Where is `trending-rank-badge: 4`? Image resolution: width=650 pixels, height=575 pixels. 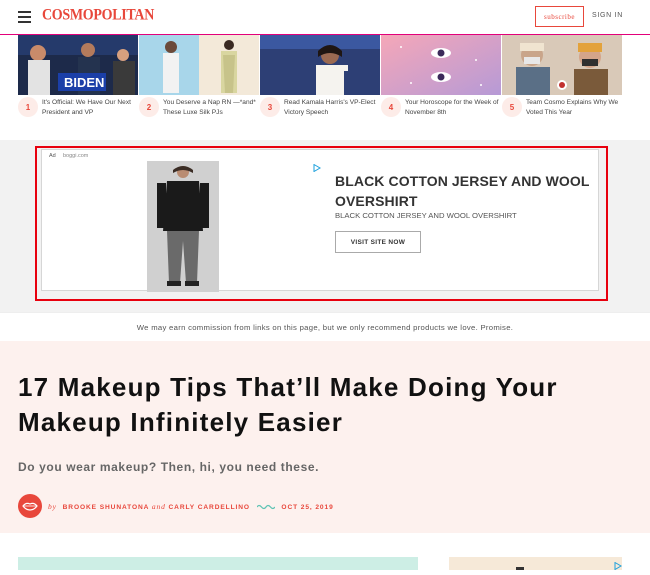
trending-rank-badge: 4 is located at coordinates (391, 107).